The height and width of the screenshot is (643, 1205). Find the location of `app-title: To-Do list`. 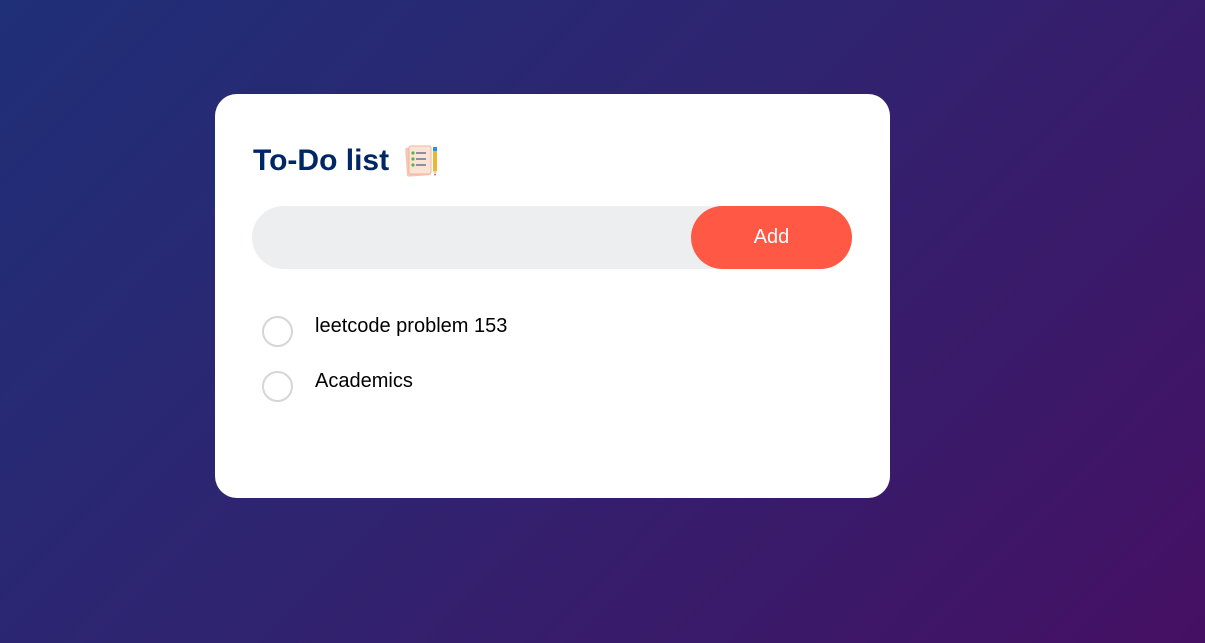

app-title: To-Do list is located at coordinates (321, 160).